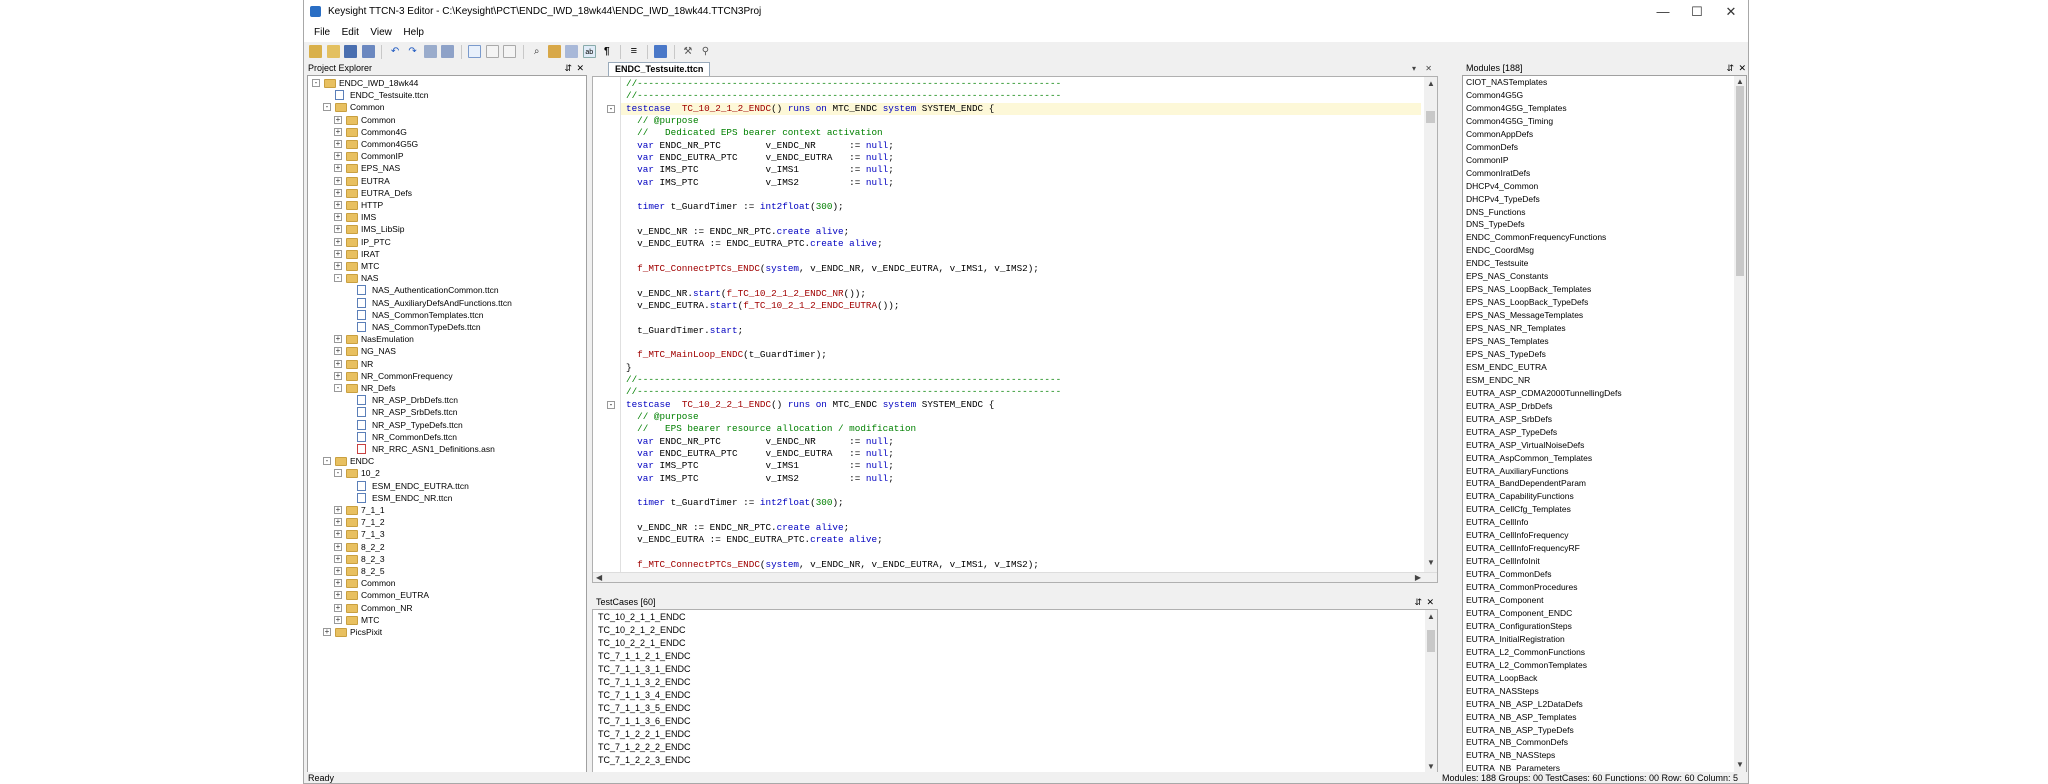 The height and width of the screenshot is (784, 2048). Describe the element at coordinates (443, 315) in the screenshot. I see `tree-node: NAS_CommonTemplates.ttcn` at that location.